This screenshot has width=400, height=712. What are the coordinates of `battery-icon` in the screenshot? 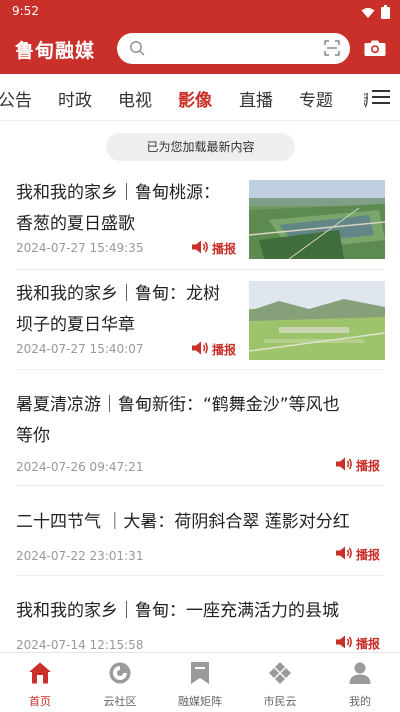 It's located at (385, 13).